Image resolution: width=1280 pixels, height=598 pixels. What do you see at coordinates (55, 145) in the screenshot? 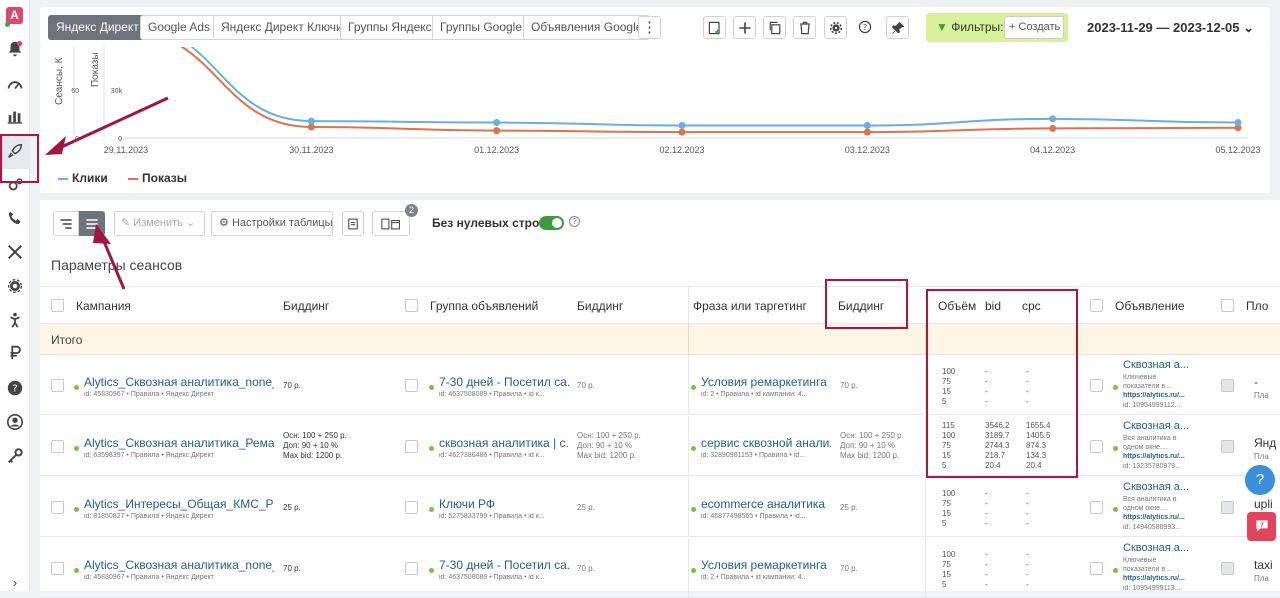
I see `arrowhead-sidebar` at bounding box center [55, 145].